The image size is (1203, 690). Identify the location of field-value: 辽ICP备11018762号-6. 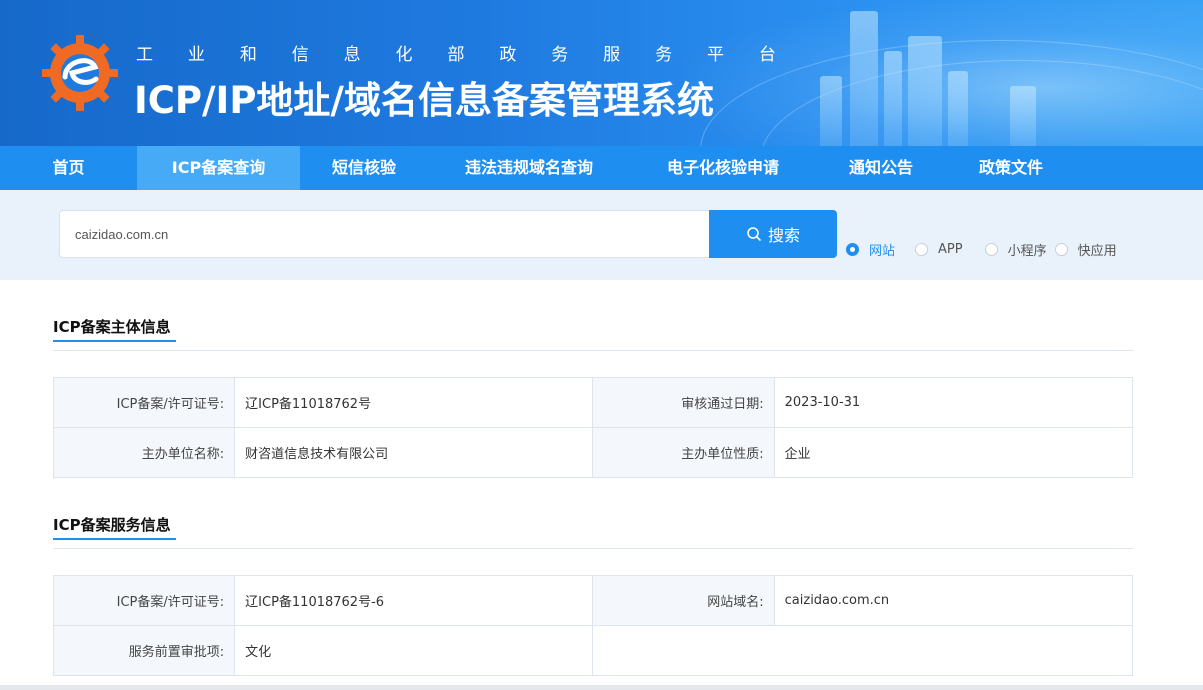
(414, 600).